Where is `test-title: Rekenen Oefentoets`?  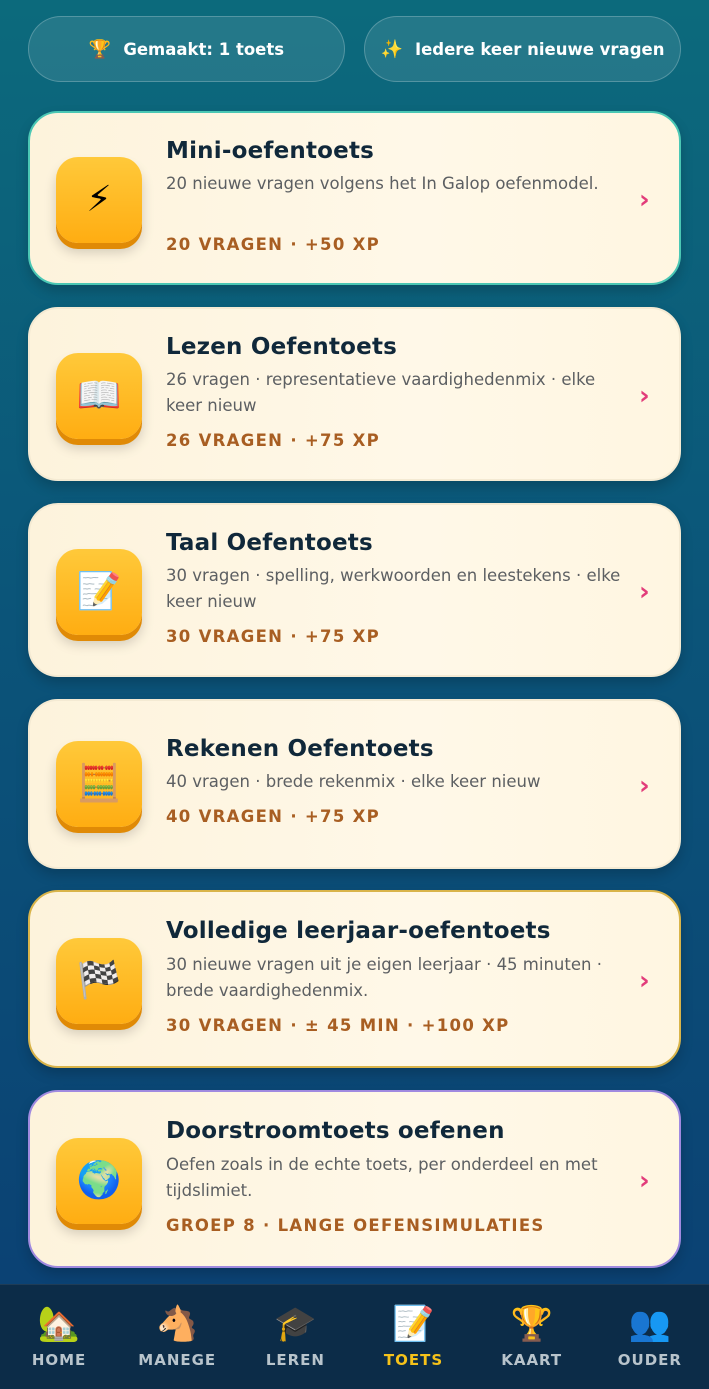 test-title: Rekenen Oefentoets is located at coordinates (300, 749).